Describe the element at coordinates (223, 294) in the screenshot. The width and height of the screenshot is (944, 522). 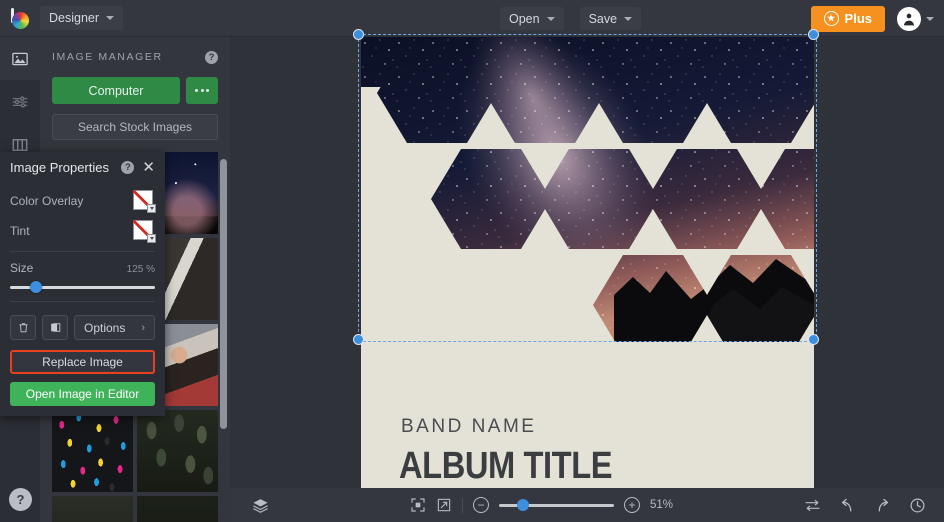
I see `panel-scrollbar-thumb` at that location.